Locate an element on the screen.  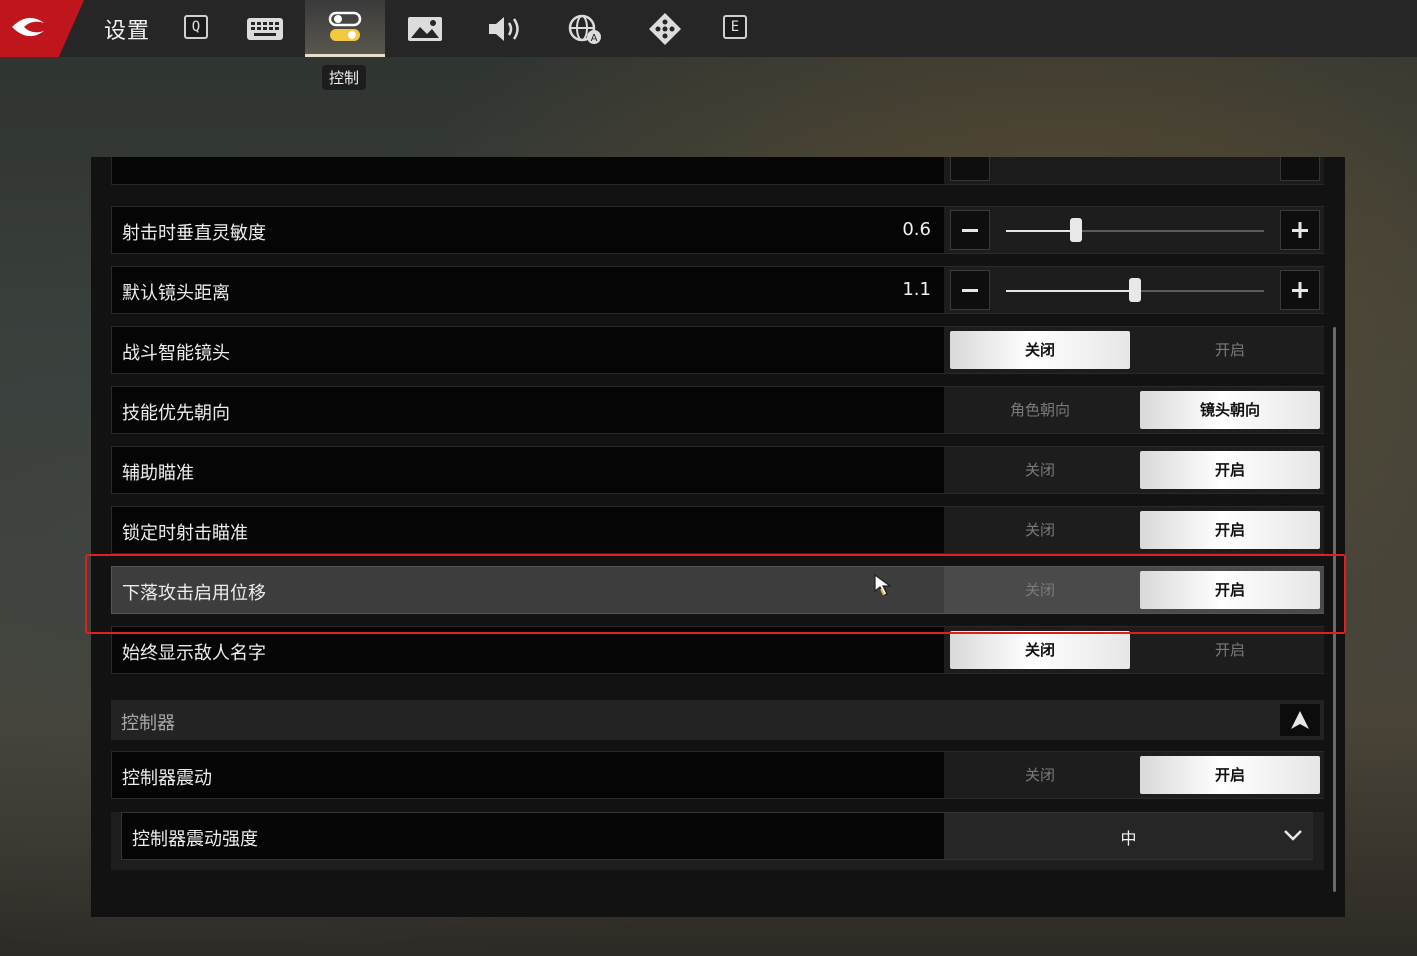
setting-label: 战斗智能镜头 is located at coordinates (176, 353).